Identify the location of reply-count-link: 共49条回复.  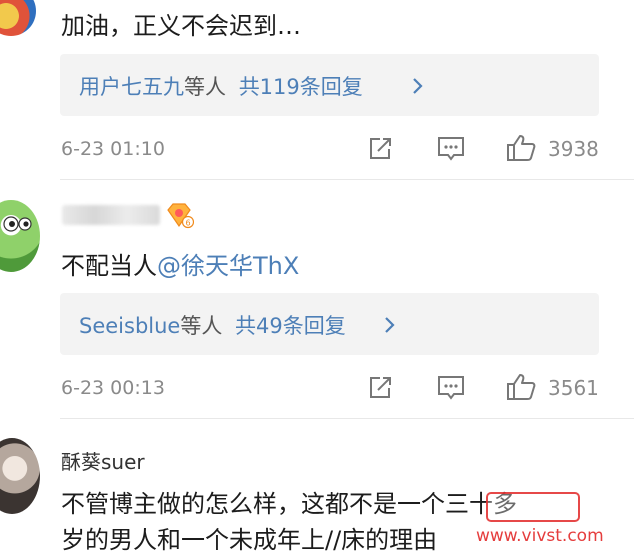
(290, 326).